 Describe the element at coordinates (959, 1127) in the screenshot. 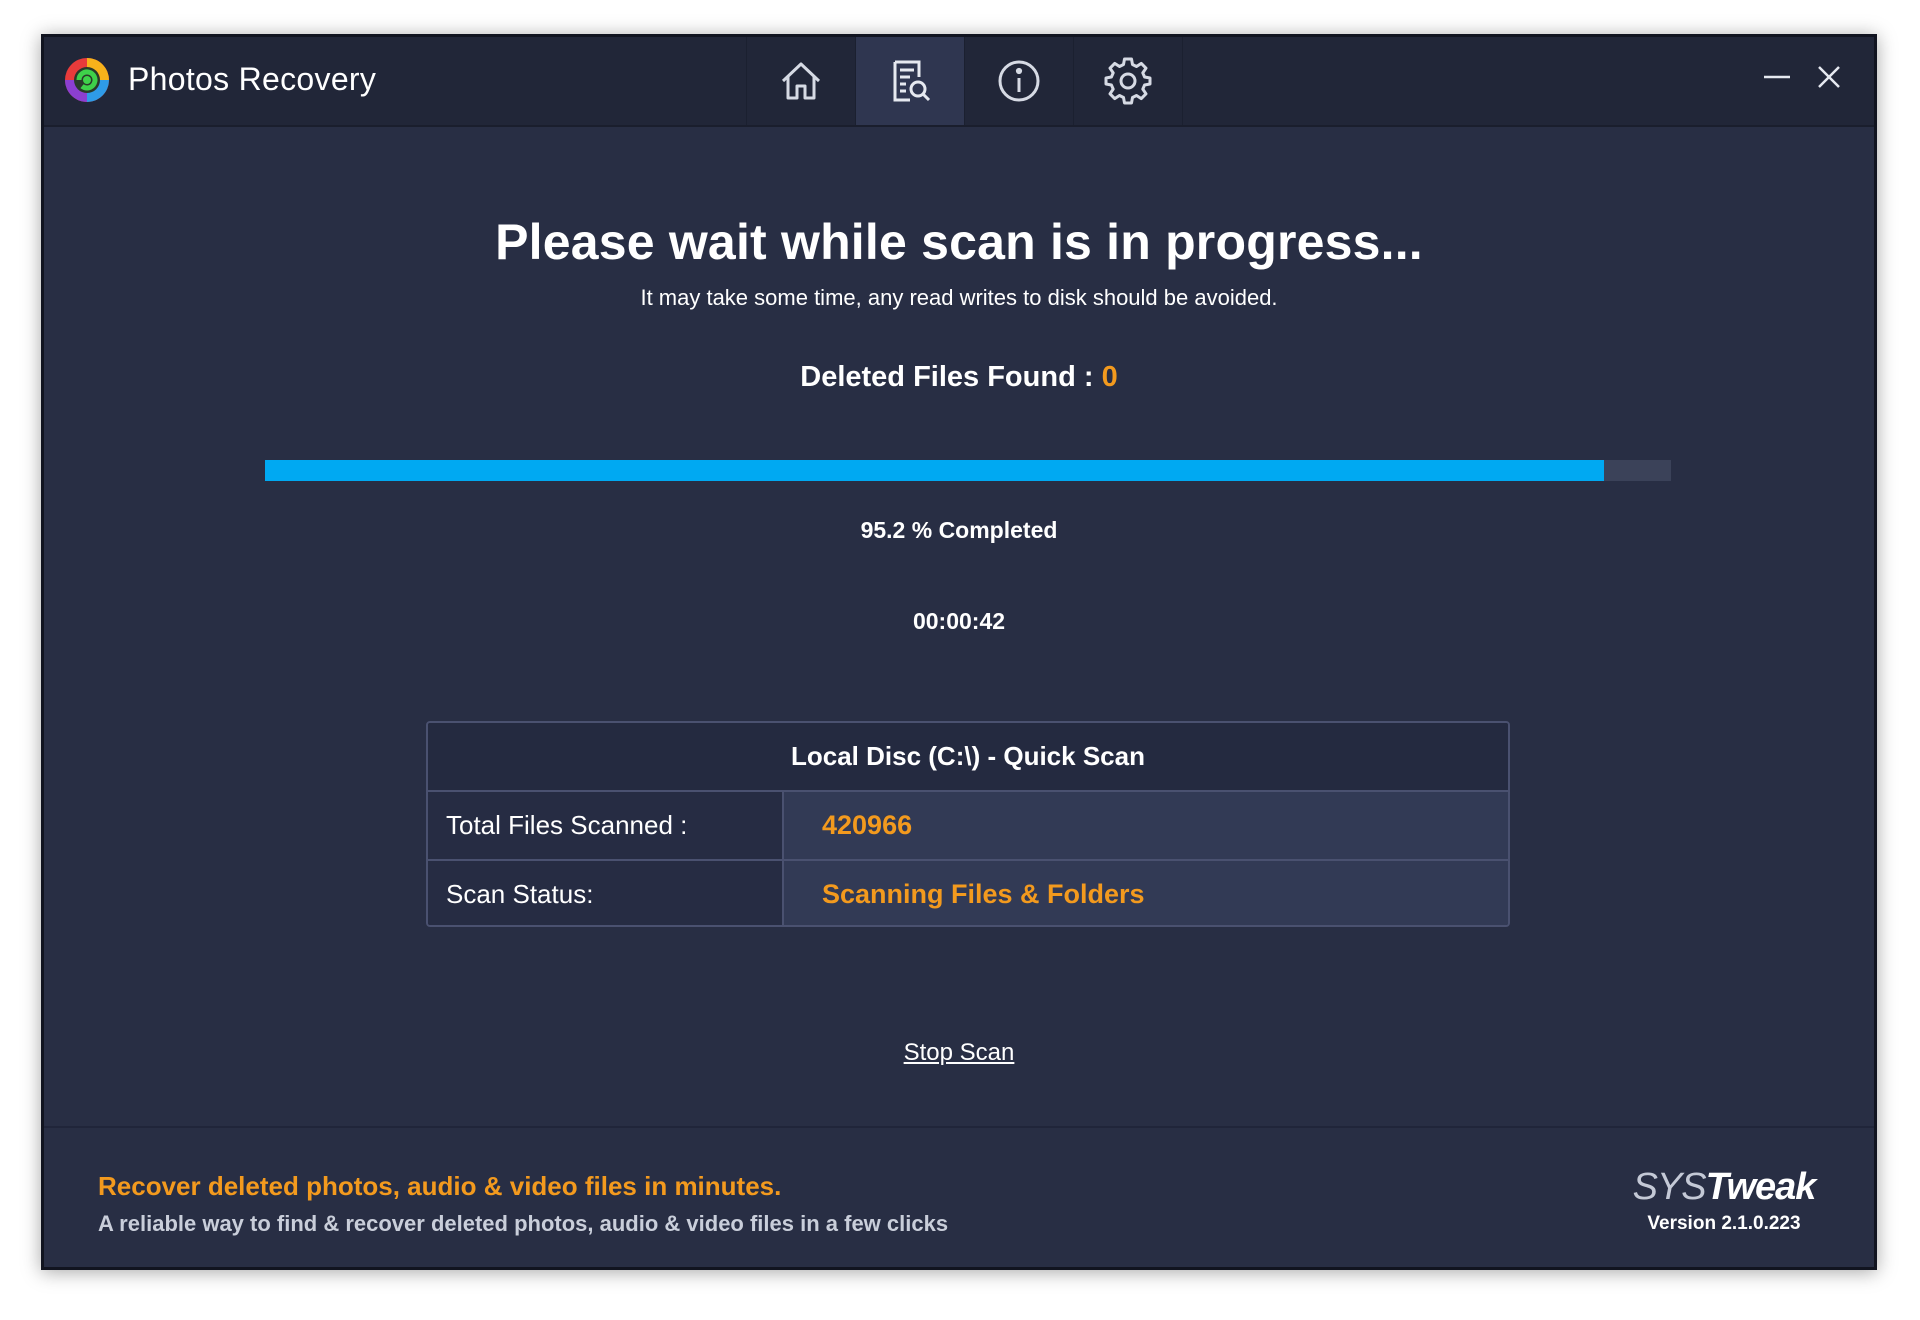

I see `footer-divider` at that location.